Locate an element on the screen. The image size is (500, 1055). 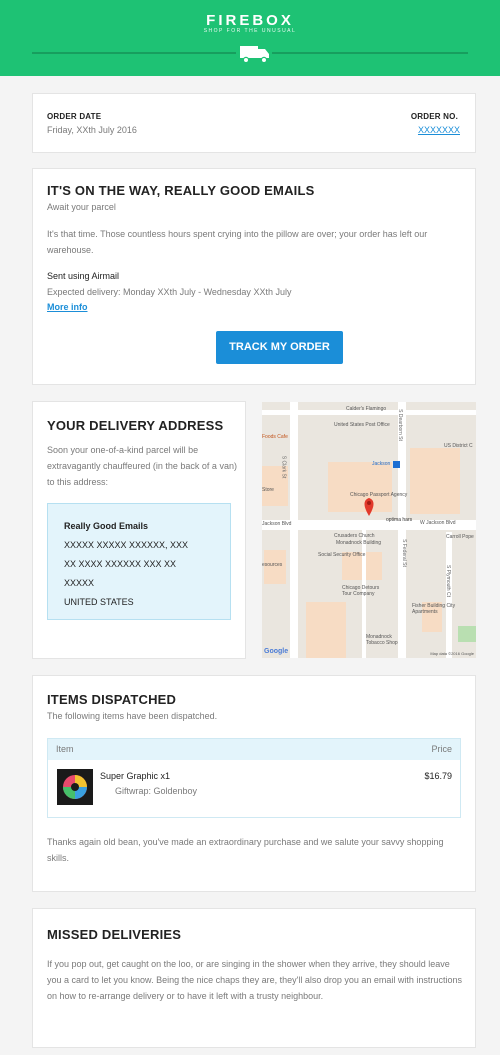
header-bar: FIREBOX SHOP FOR THE UNUSUAL is located at coordinates (250, 38).